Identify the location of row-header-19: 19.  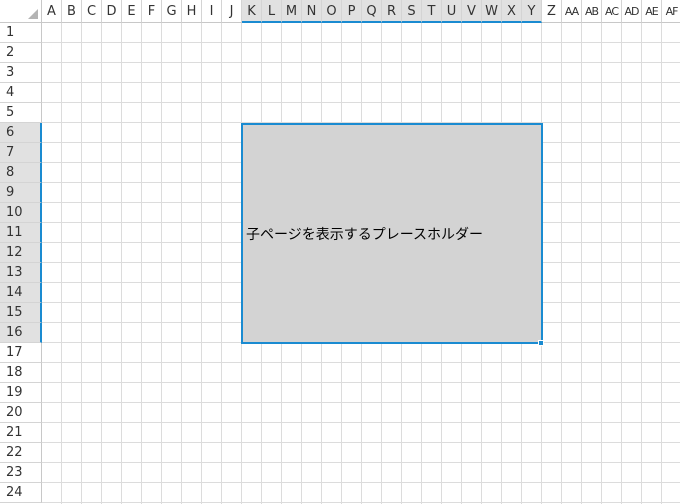
(21, 393).